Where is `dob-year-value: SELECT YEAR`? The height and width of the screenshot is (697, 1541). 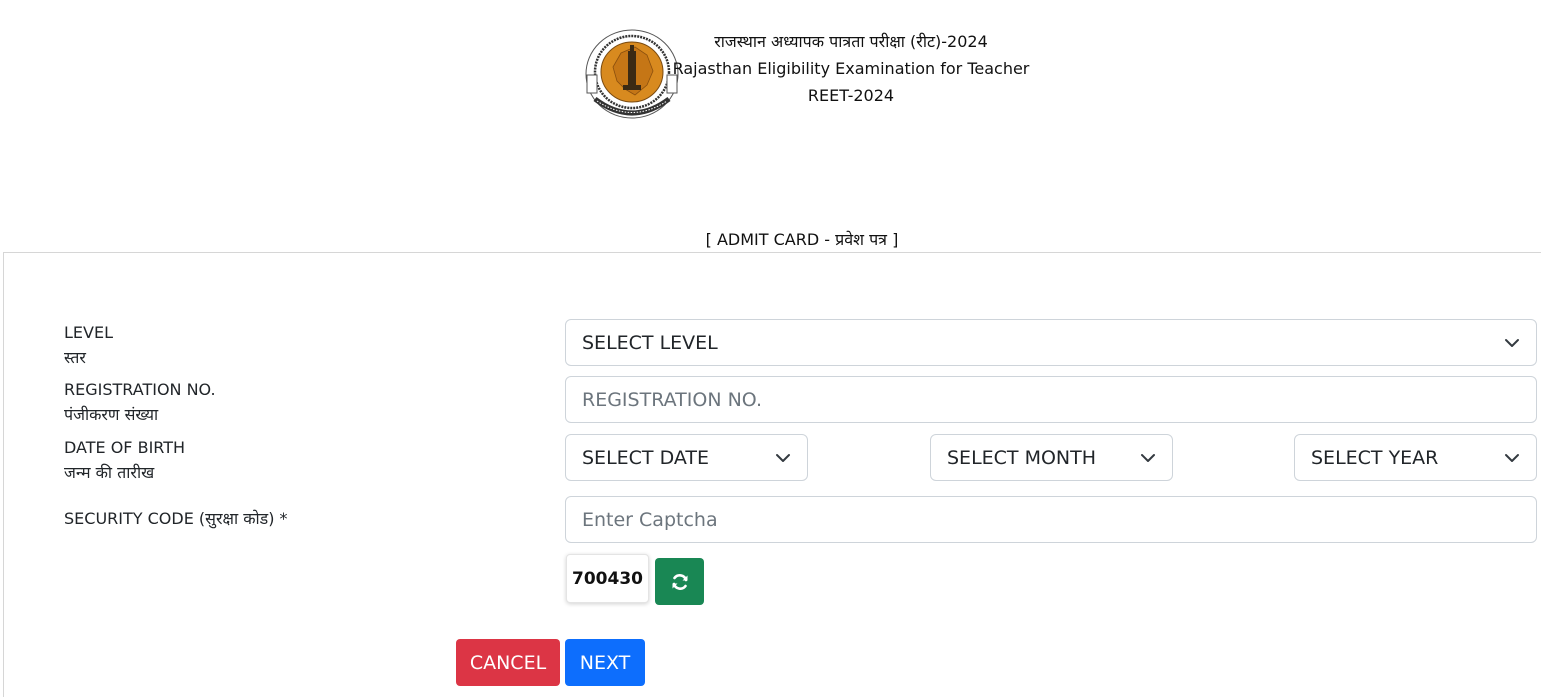 dob-year-value: SELECT YEAR is located at coordinates (1375, 457).